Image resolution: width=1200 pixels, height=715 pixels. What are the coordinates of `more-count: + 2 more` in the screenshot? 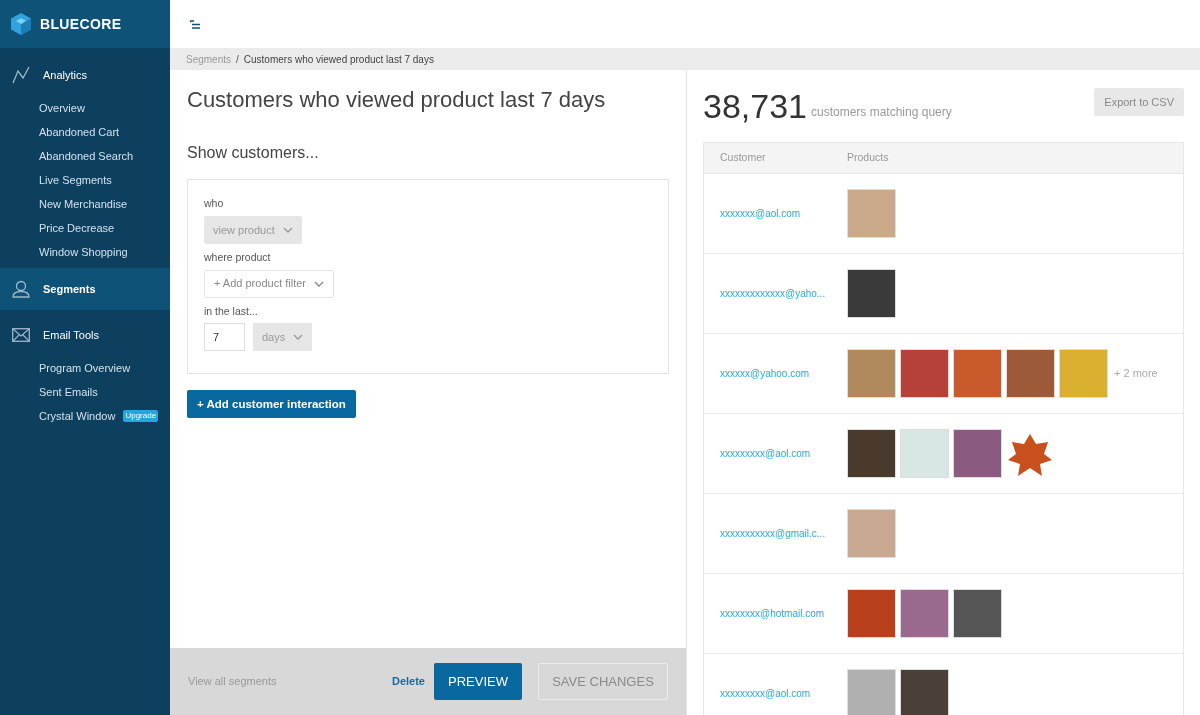 It's located at (1136, 374).